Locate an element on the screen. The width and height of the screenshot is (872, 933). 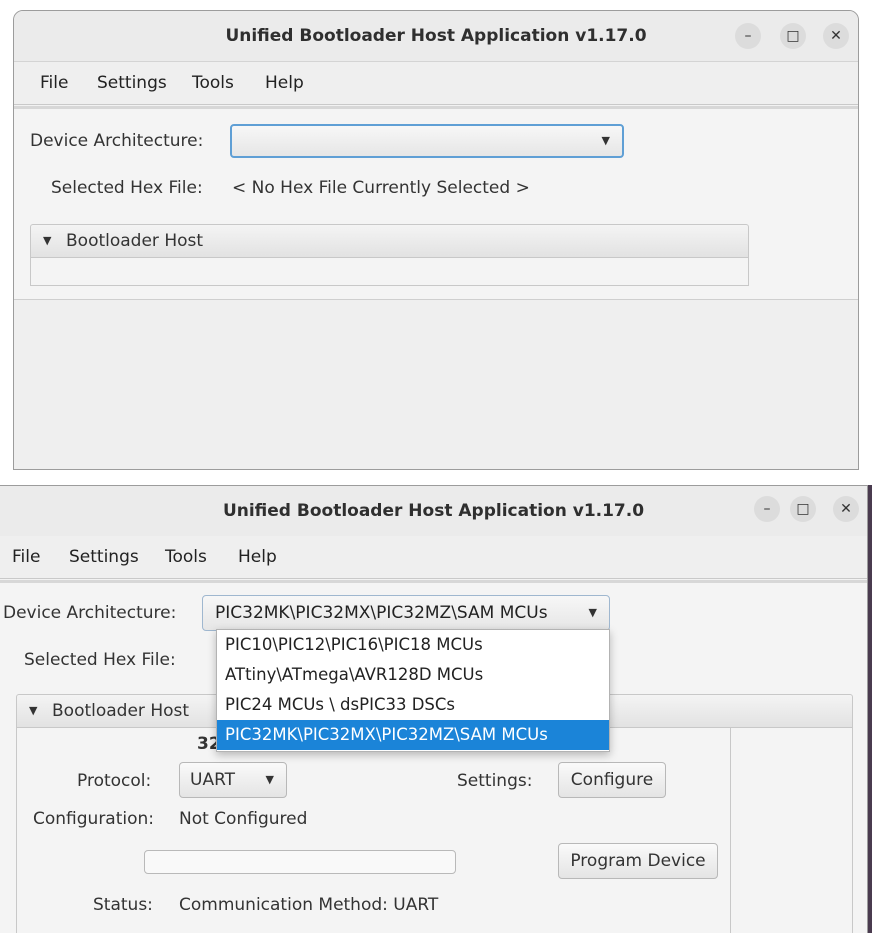
protocol-value: UART is located at coordinates (213, 780).